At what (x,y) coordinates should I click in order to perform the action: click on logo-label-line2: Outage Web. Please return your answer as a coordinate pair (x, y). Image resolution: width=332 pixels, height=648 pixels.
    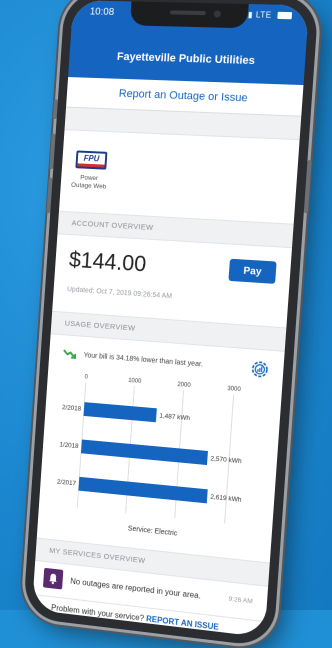
    Looking at the image, I should click on (88, 186).